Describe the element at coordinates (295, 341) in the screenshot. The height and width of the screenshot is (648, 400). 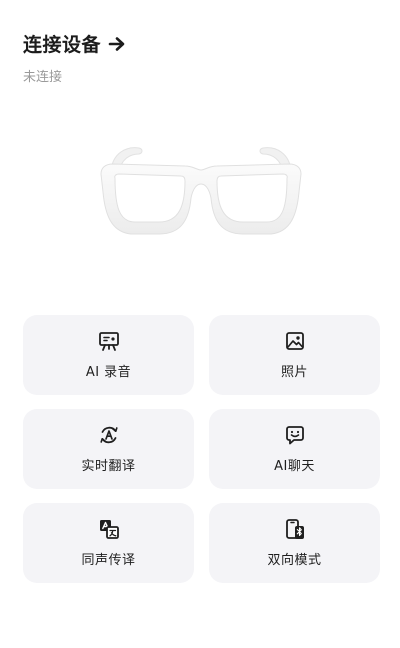
I see `photo-icon` at that location.